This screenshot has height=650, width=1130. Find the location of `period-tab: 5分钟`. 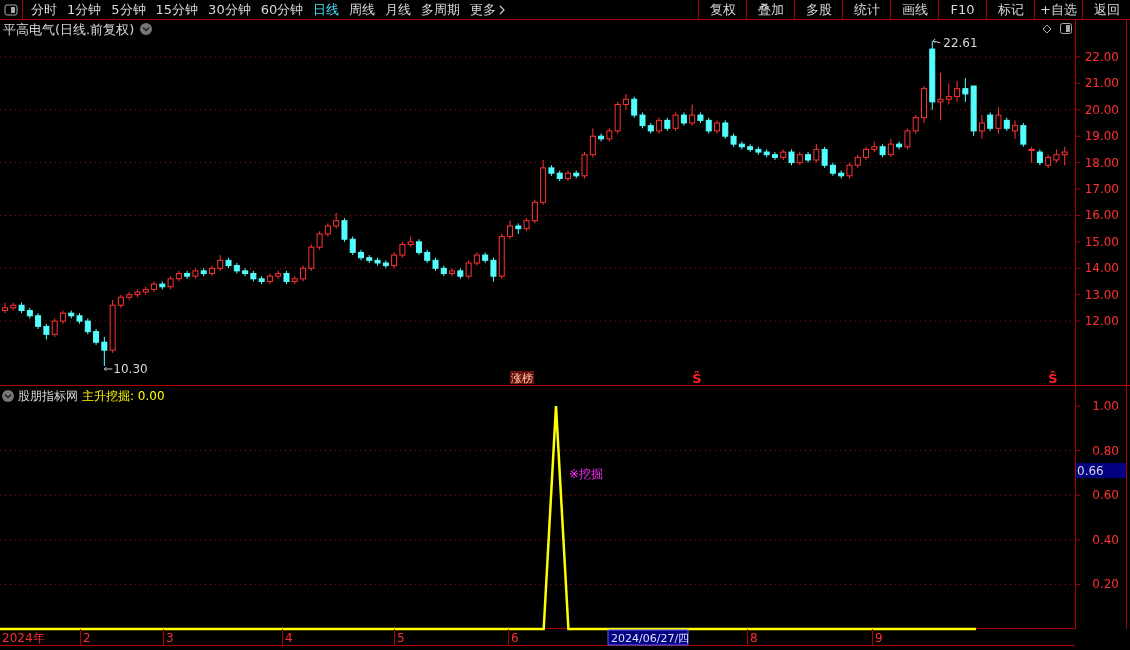

period-tab: 5分钟 is located at coordinates (128, 10).